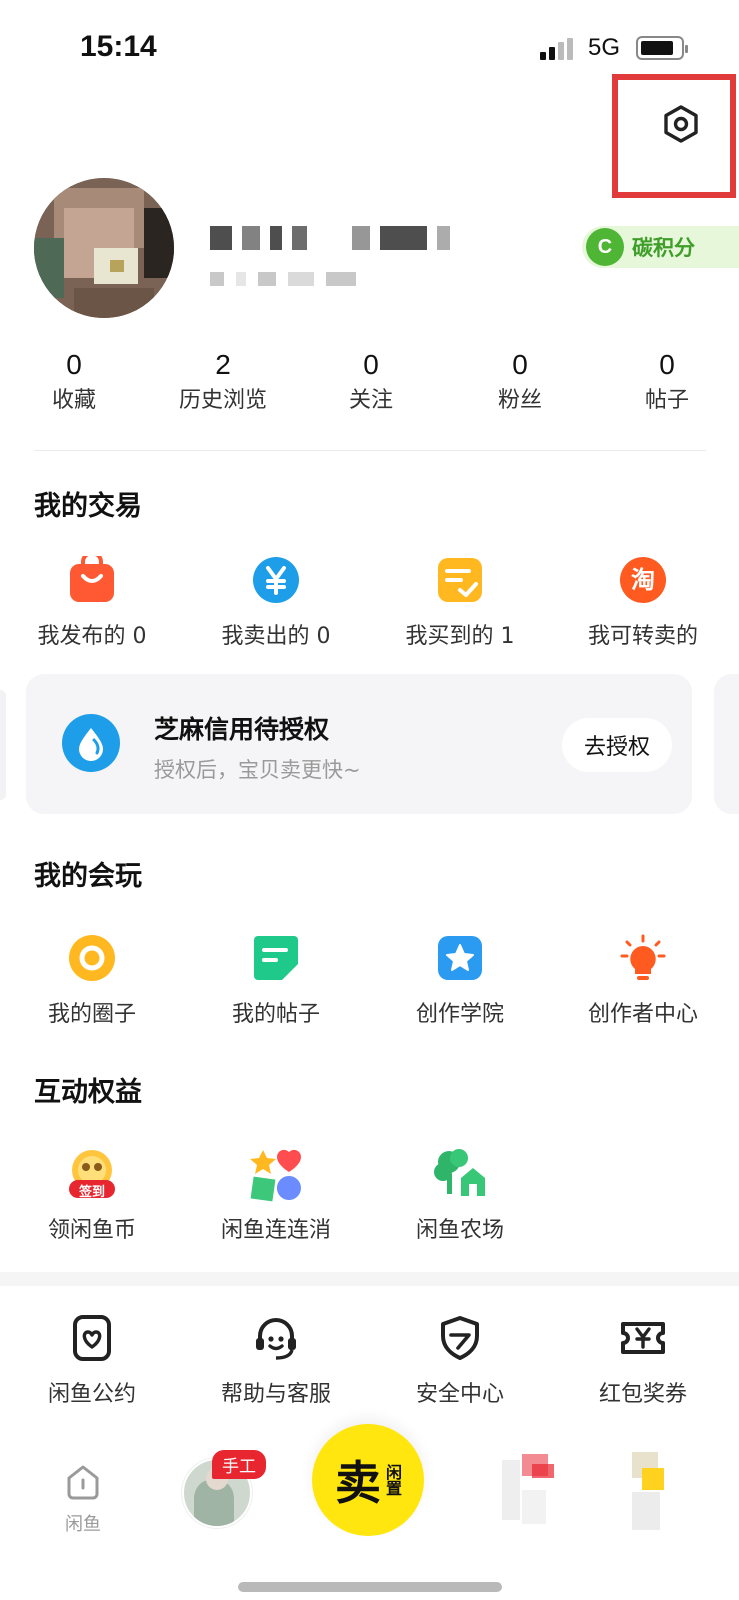 Image resolution: width=739 pixels, height=1600 pixels. I want to click on authorize-button: 去授权, so click(617, 745).